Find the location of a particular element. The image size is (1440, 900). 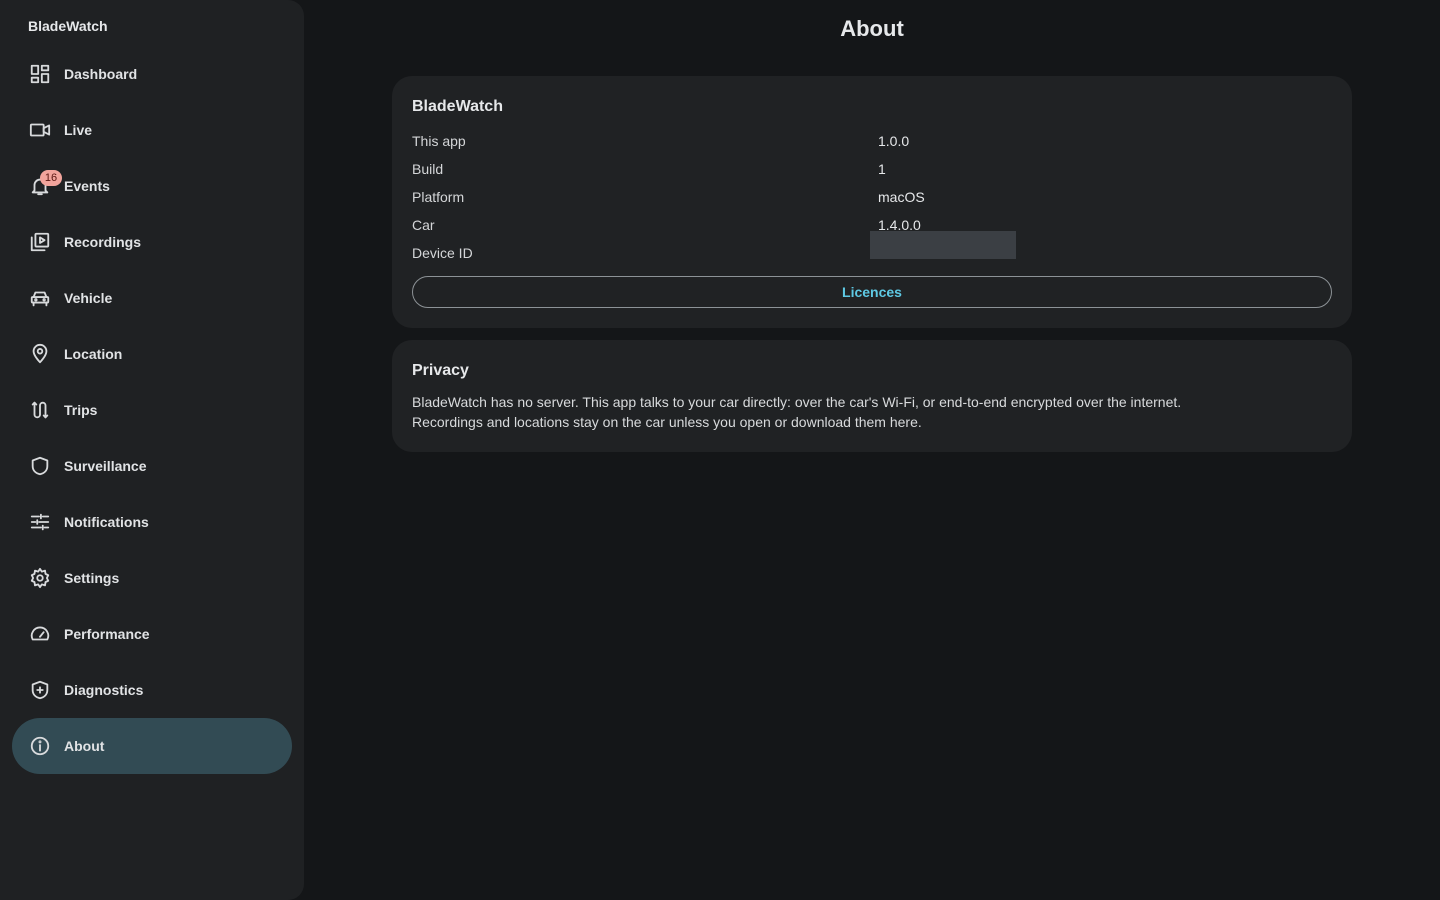

sidebar-item-trips: Trips is located at coordinates (152, 410).